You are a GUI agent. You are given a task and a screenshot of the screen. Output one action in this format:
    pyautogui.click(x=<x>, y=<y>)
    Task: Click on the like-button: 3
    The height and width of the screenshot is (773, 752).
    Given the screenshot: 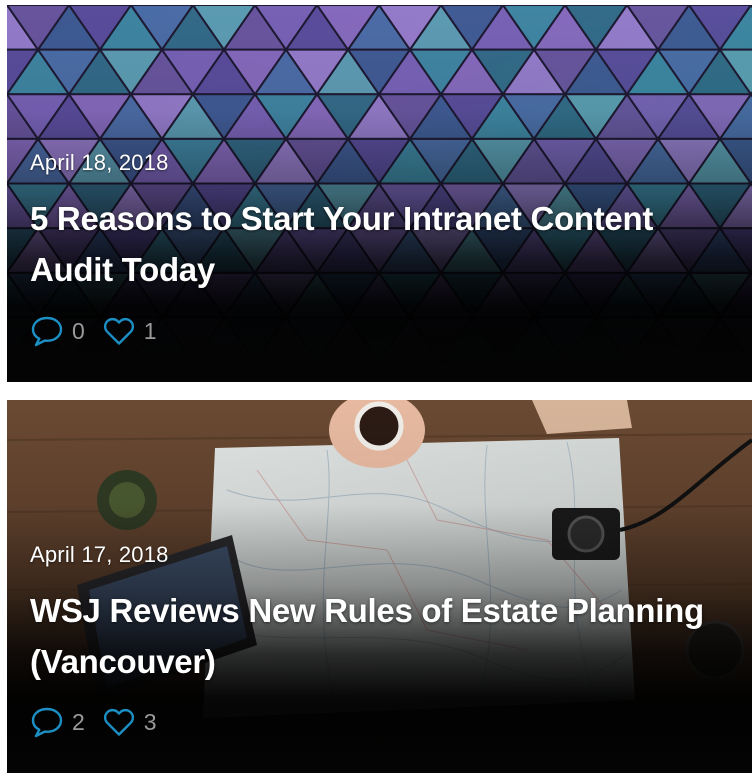 What is the action you would take?
    pyautogui.click(x=129, y=722)
    